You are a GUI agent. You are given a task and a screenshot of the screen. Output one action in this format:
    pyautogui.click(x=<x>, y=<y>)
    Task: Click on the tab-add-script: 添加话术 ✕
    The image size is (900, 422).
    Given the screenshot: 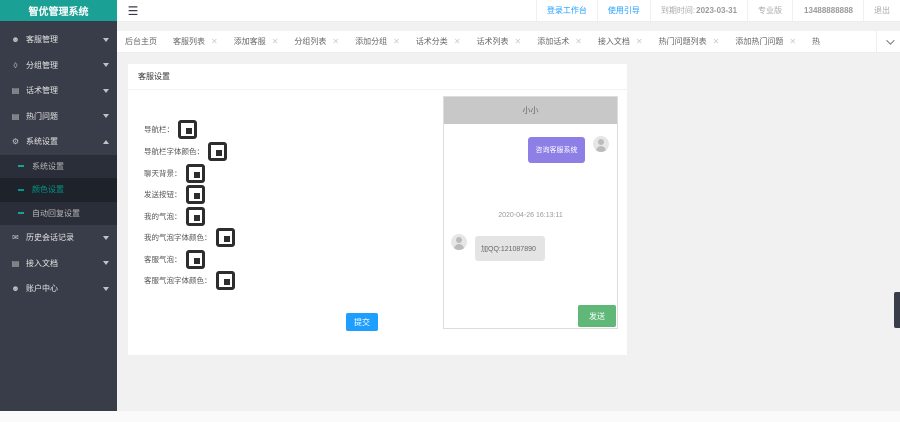 What is the action you would take?
    pyautogui.click(x=559, y=41)
    